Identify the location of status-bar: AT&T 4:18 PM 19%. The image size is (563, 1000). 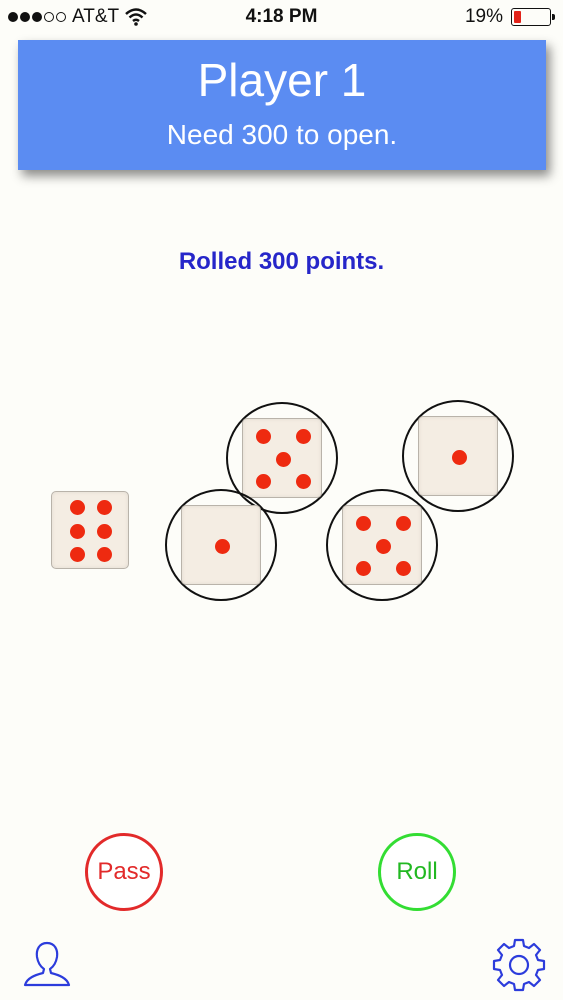
(281, 18).